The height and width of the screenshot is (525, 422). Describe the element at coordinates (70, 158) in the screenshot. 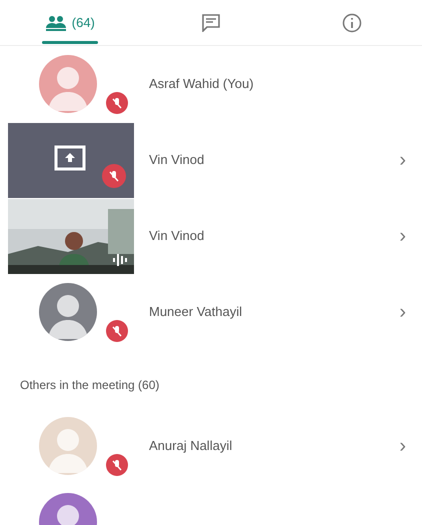

I see `screen-share-icon` at that location.